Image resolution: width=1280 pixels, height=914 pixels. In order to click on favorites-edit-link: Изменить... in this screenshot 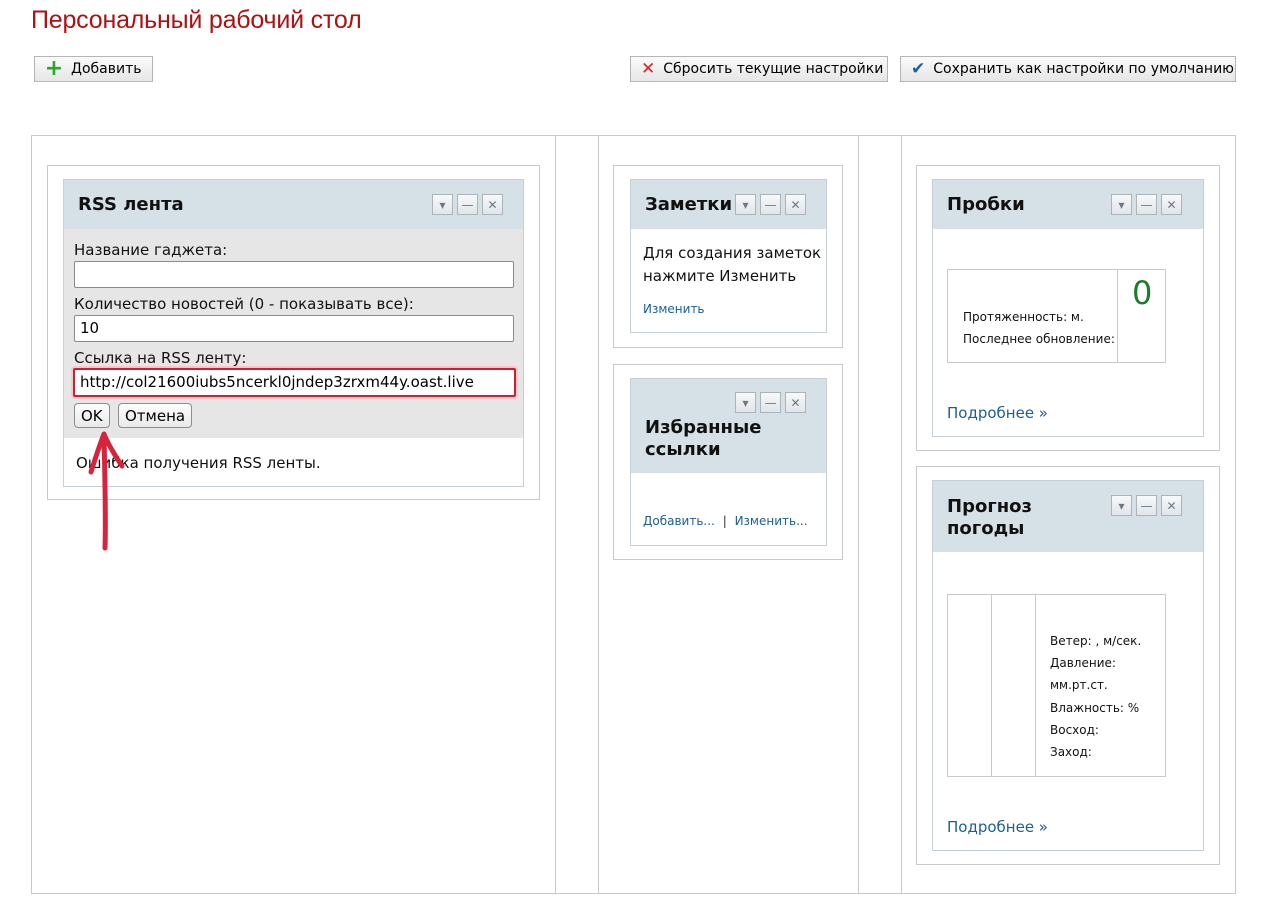, I will do `click(771, 521)`.